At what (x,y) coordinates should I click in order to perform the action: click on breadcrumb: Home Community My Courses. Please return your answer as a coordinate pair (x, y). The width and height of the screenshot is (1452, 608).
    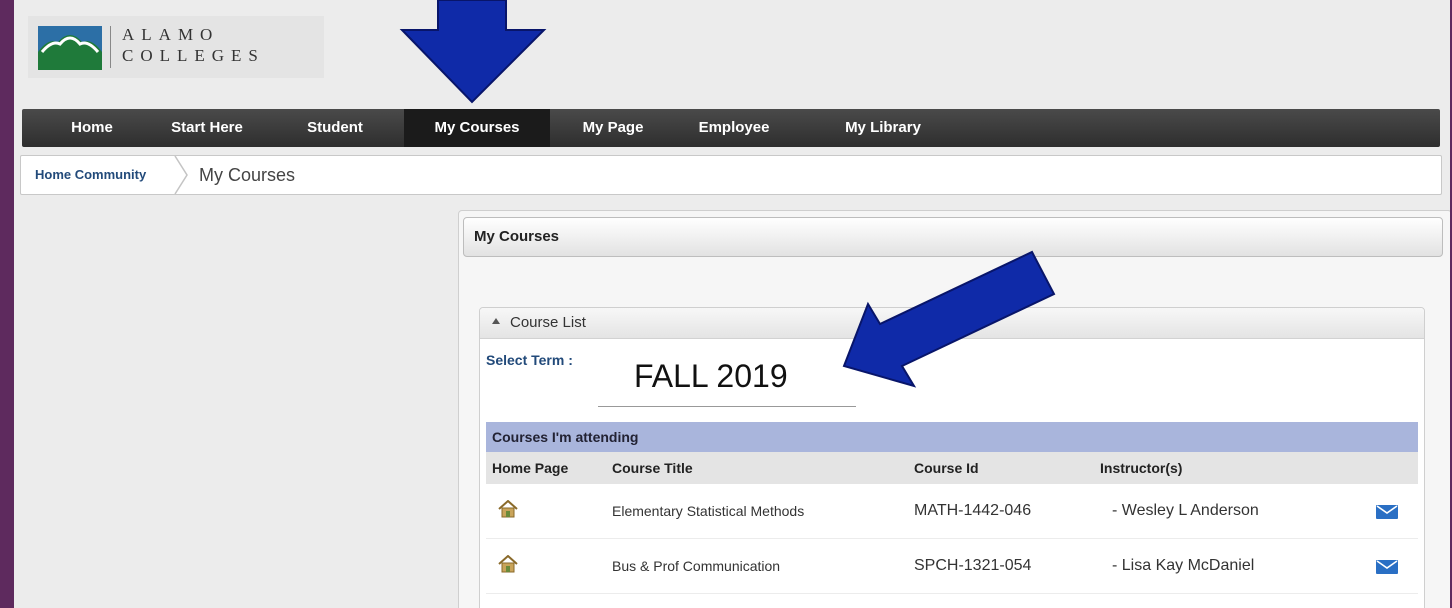
    Looking at the image, I should click on (731, 175).